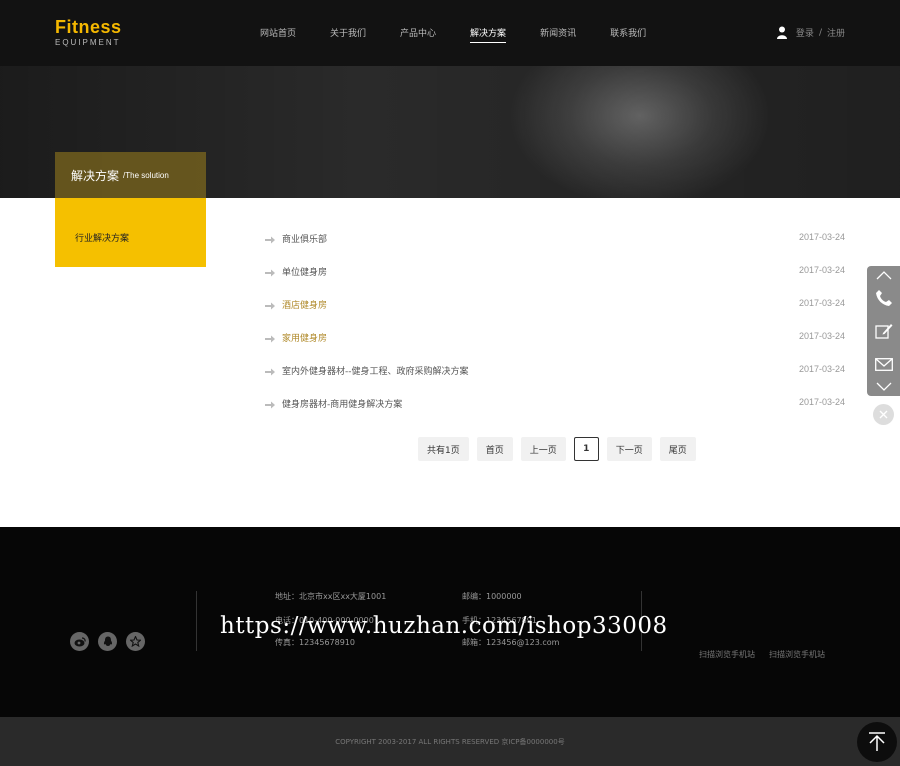  I want to click on footer-address: 地址：北京市xx区xx大厦1001, so click(331, 596).